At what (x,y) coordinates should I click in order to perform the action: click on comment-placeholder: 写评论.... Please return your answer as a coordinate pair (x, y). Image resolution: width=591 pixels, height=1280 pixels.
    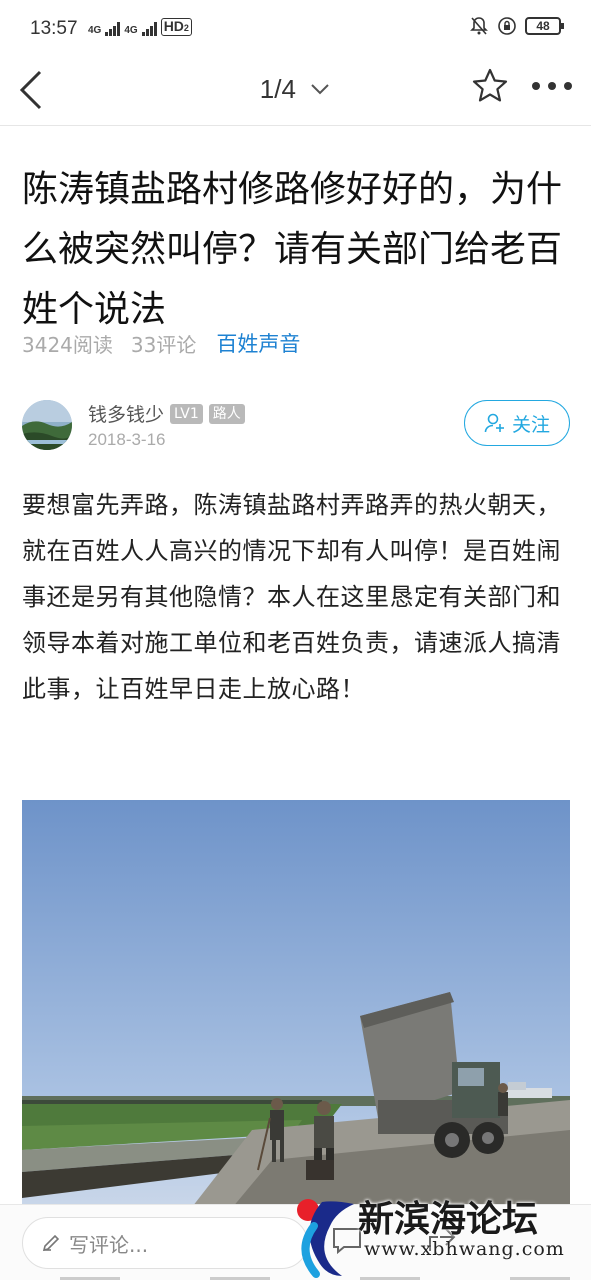
    Looking at the image, I should click on (109, 1244).